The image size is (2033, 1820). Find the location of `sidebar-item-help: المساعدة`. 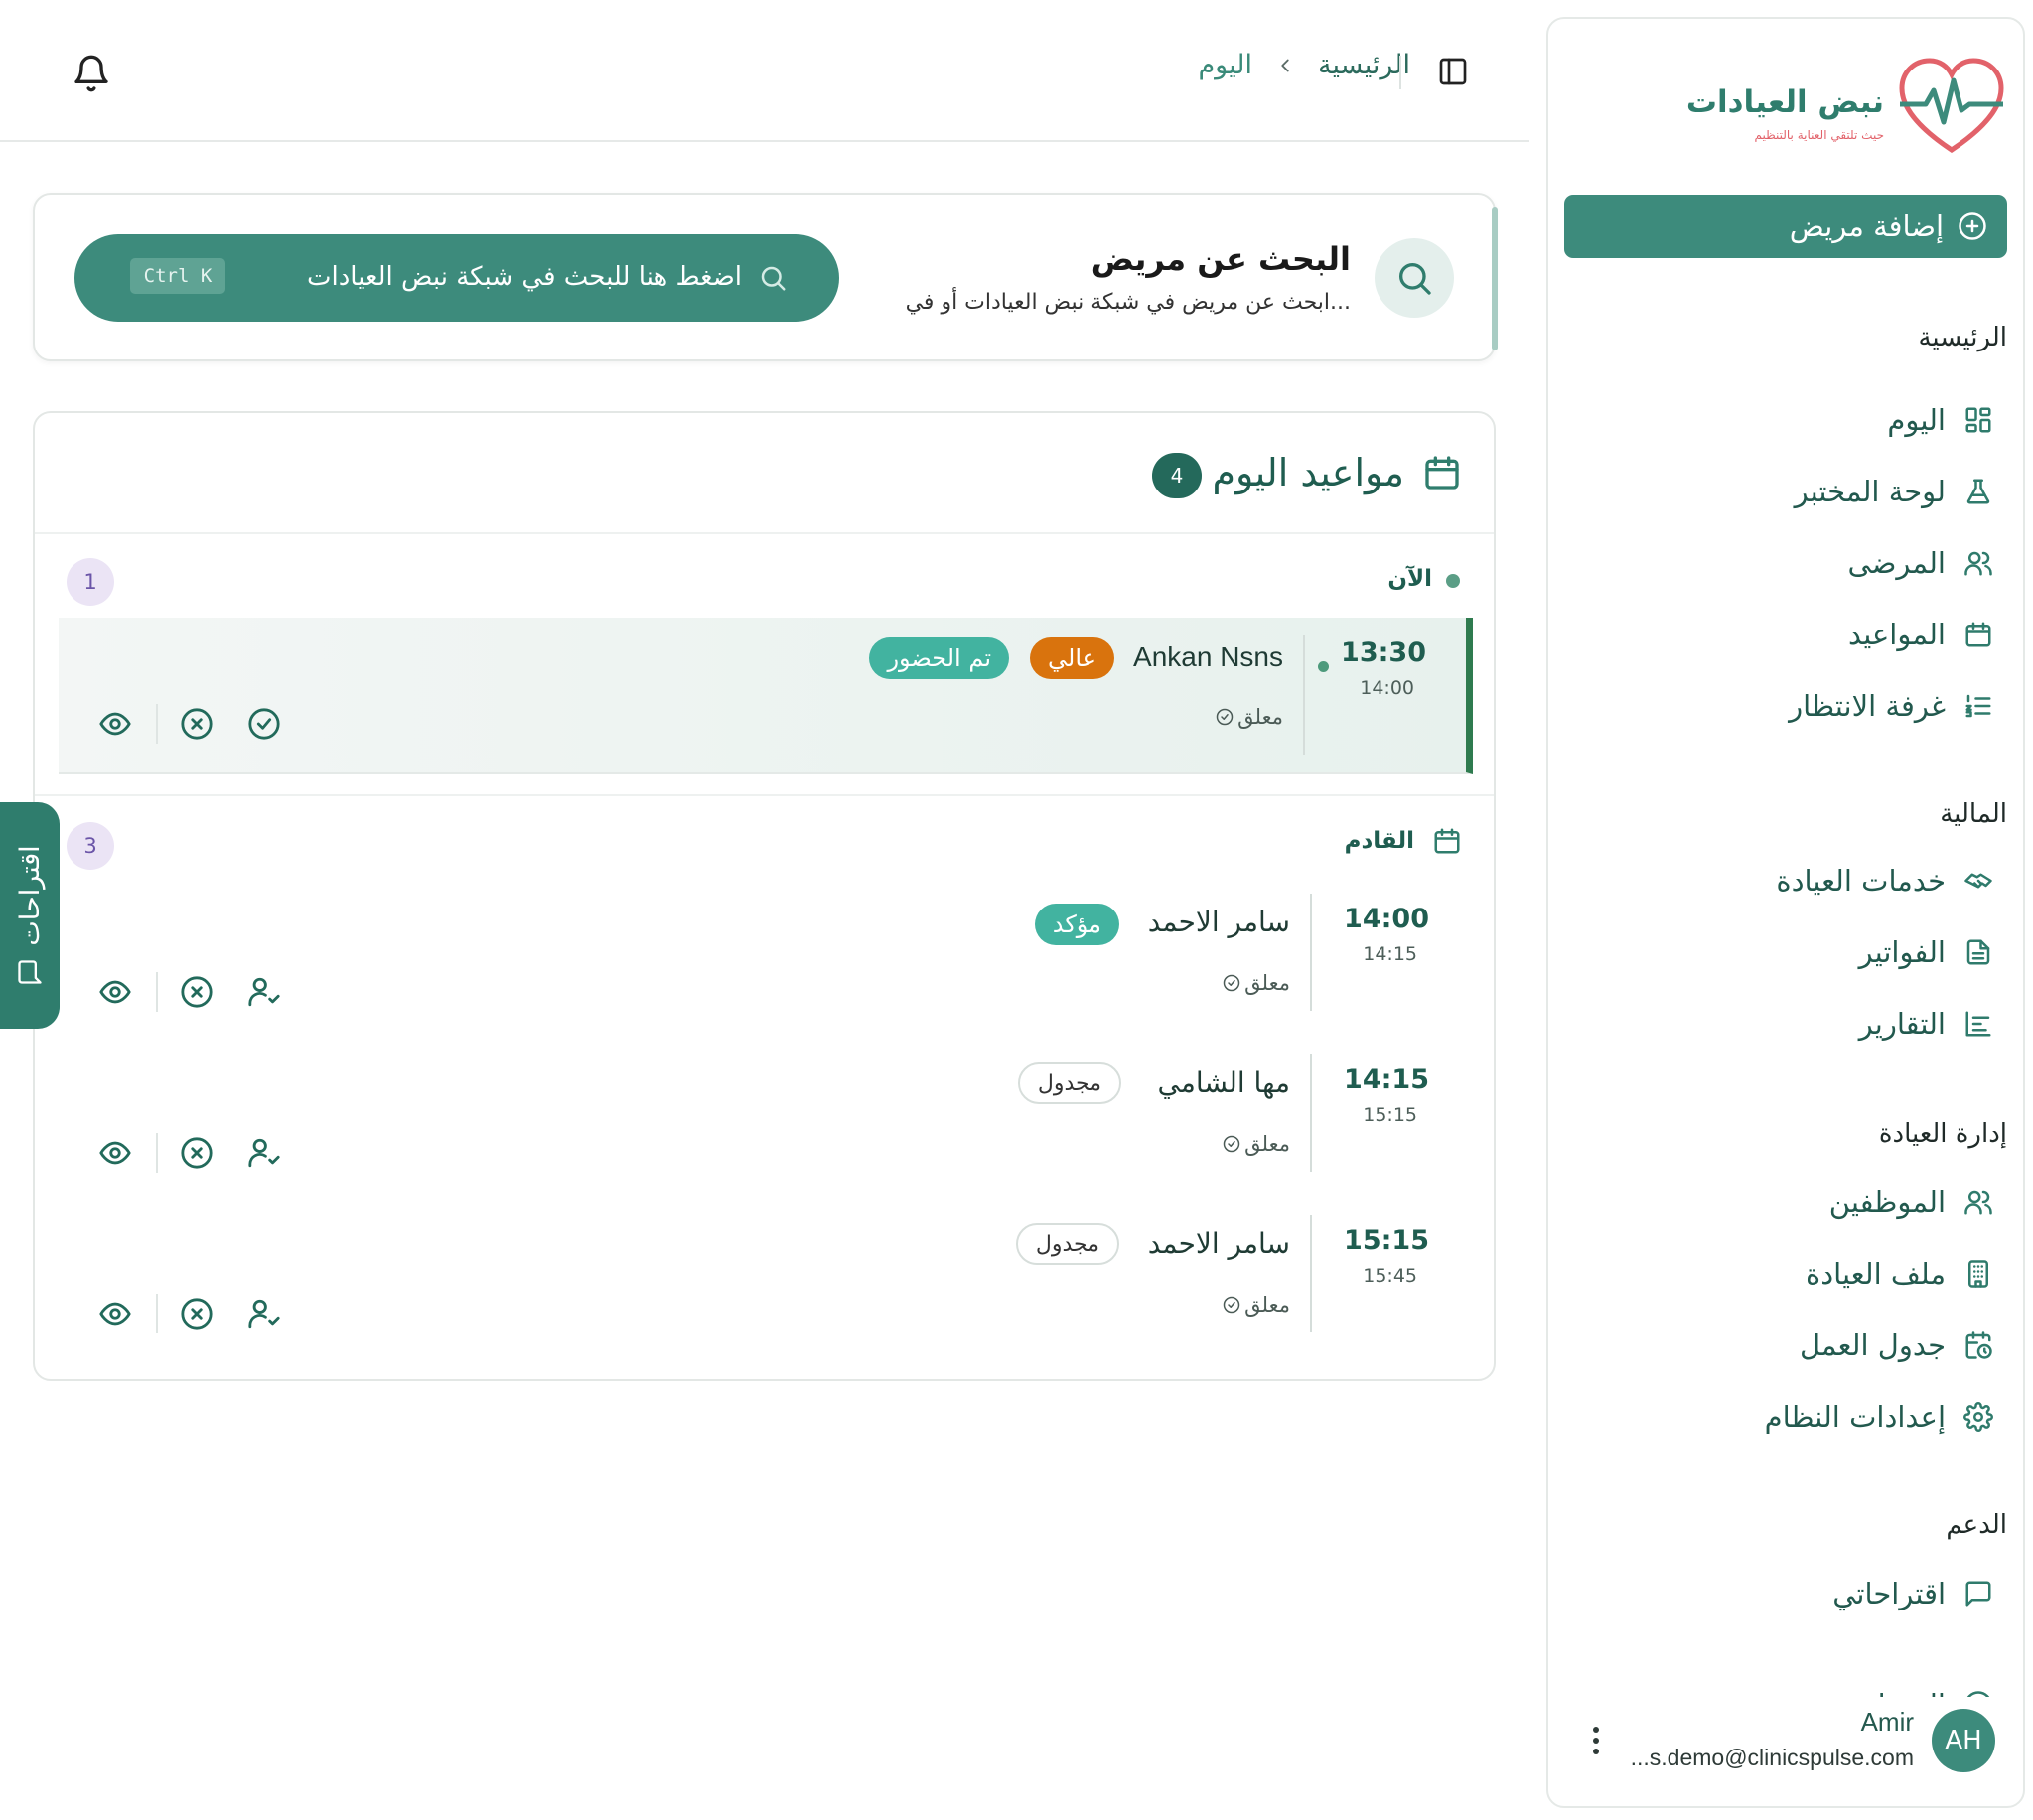

sidebar-item-help: المساعدة is located at coordinates (1809, 1687).